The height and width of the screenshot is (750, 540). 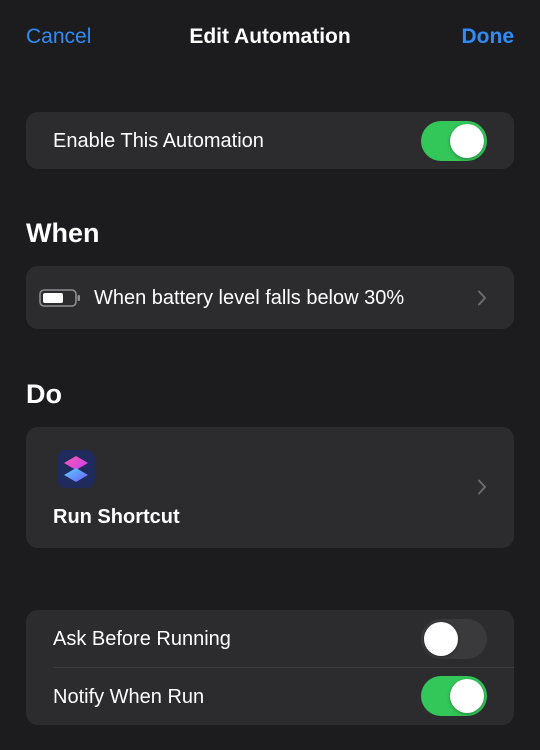 I want to click on do-section-header: Do, so click(x=44, y=394).